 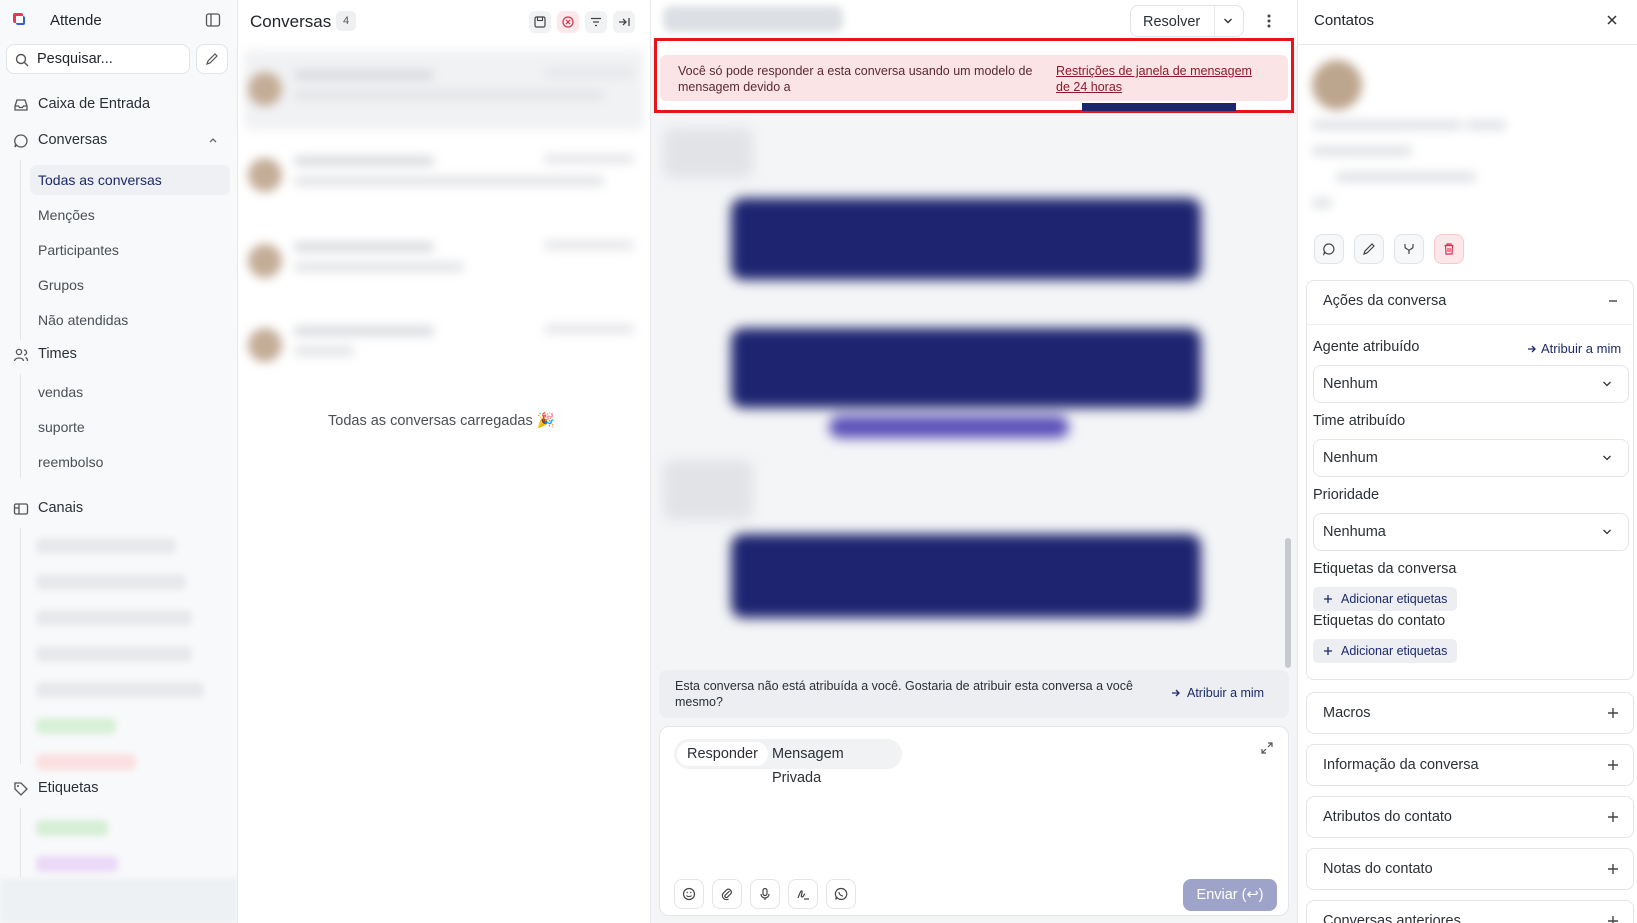 I want to click on sidebar-item-all-conversations: Todas as conversas, so click(x=130, y=180).